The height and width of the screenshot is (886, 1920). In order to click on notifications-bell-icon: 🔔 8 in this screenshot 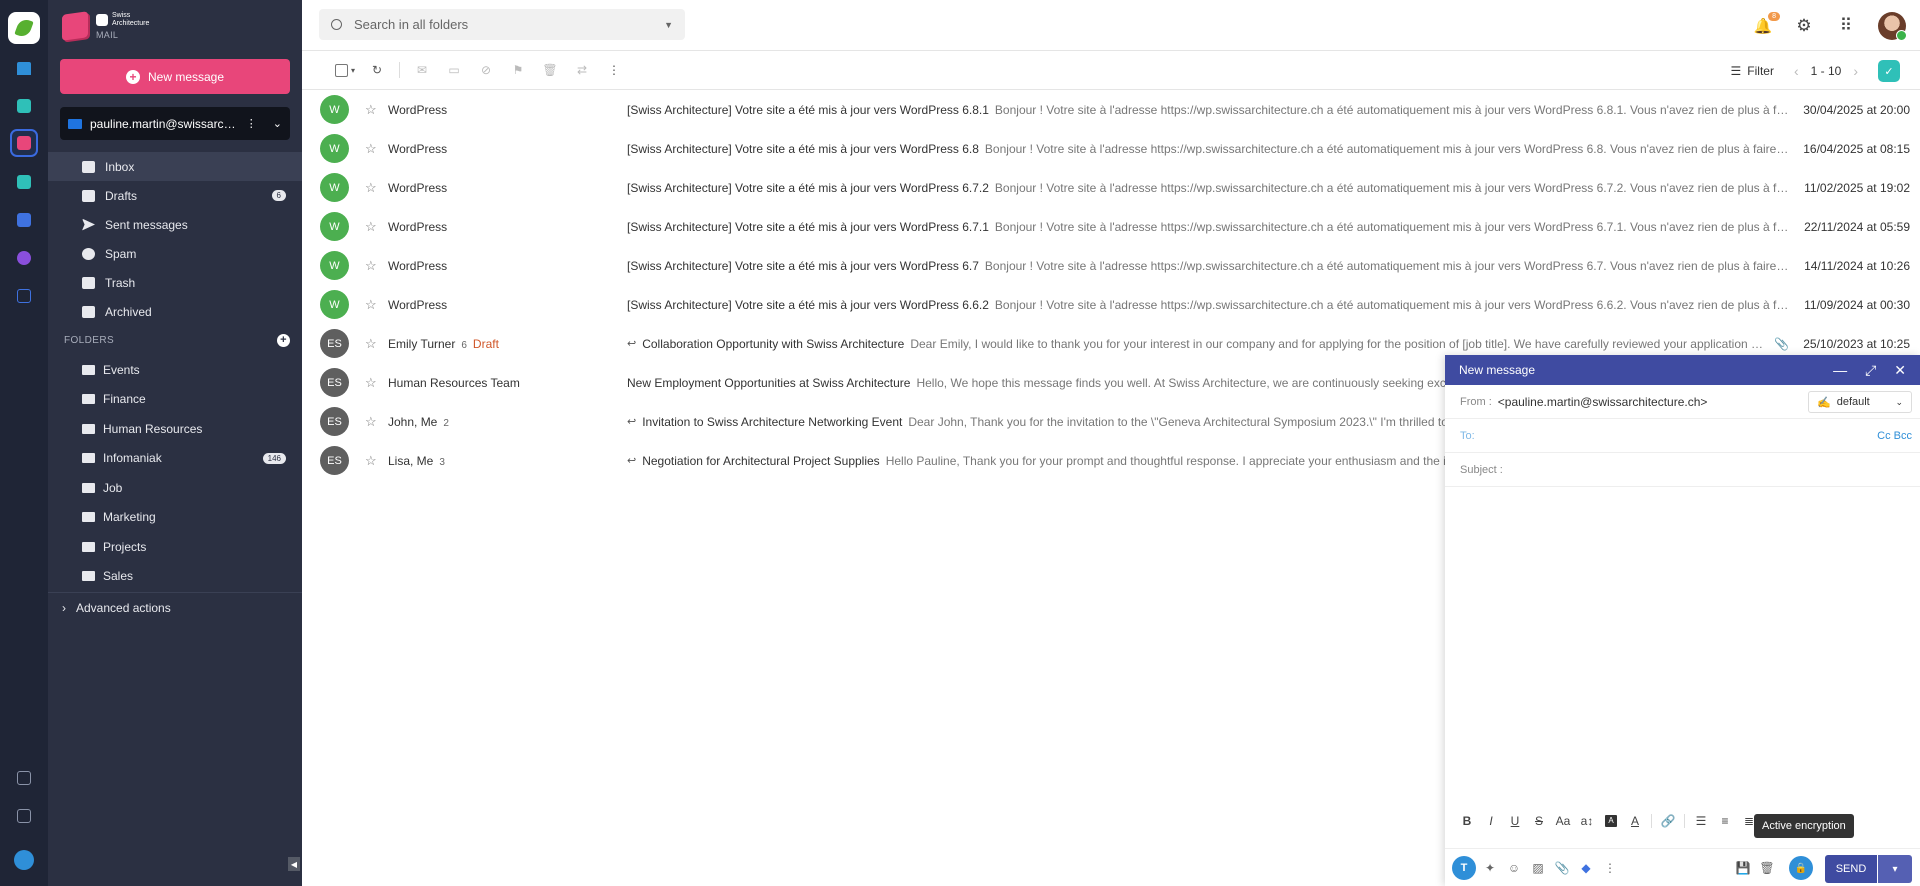, I will do `click(1767, 23)`.